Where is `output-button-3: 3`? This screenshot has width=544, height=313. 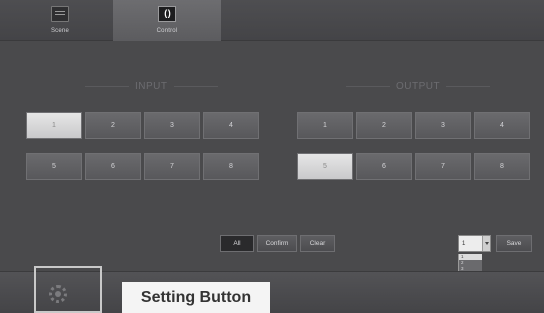
output-button-3: 3 is located at coordinates (443, 125).